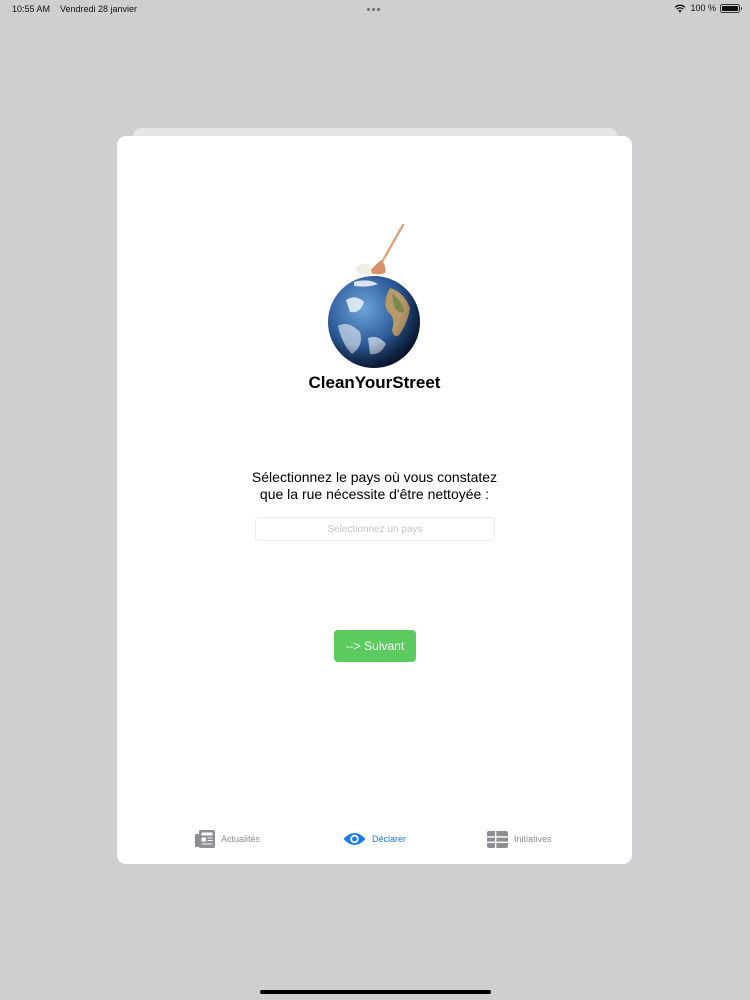  I want to click on status-right: 100 %, so click(708, 8).